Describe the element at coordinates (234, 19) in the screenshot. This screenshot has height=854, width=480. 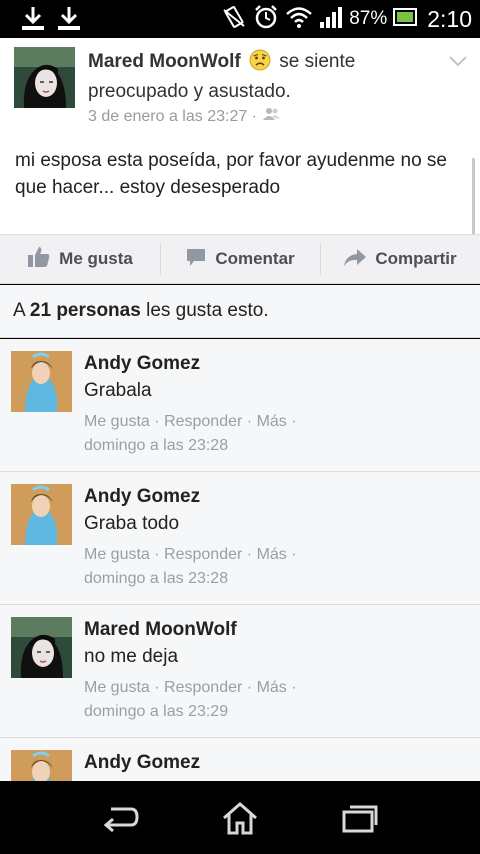
I see `vibrate-icon` at that location.